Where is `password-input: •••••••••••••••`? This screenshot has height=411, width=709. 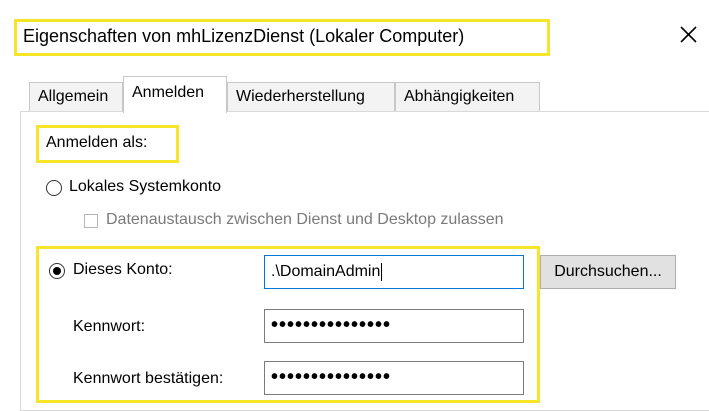
password-input: ••••••••••••••• is located at coordinates (394, 326).